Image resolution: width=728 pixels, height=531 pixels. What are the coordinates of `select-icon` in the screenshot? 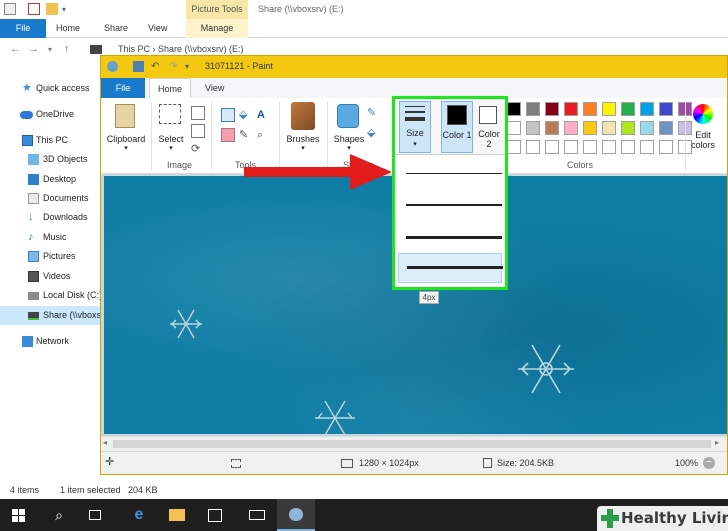 It's located at (170, 114).